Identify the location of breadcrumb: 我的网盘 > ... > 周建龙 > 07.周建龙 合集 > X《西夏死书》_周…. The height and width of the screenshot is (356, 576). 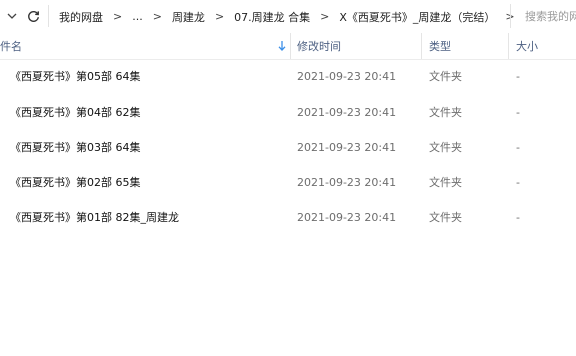
(286, 16).